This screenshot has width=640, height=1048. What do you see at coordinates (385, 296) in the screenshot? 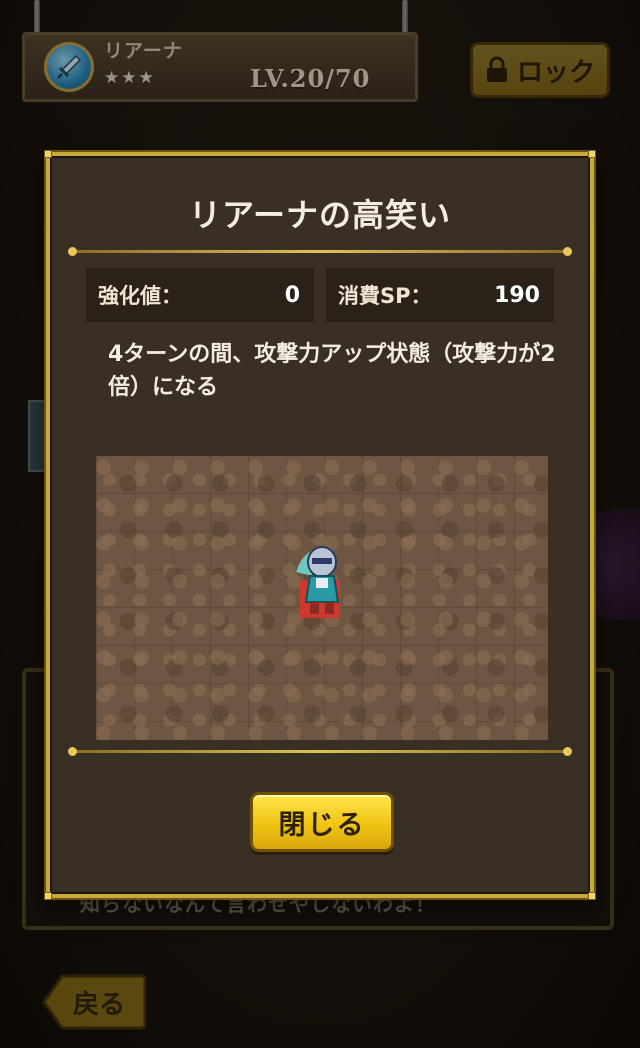
I see `sp-cost-label: 消費SP：` at bounding box center [385, 296].